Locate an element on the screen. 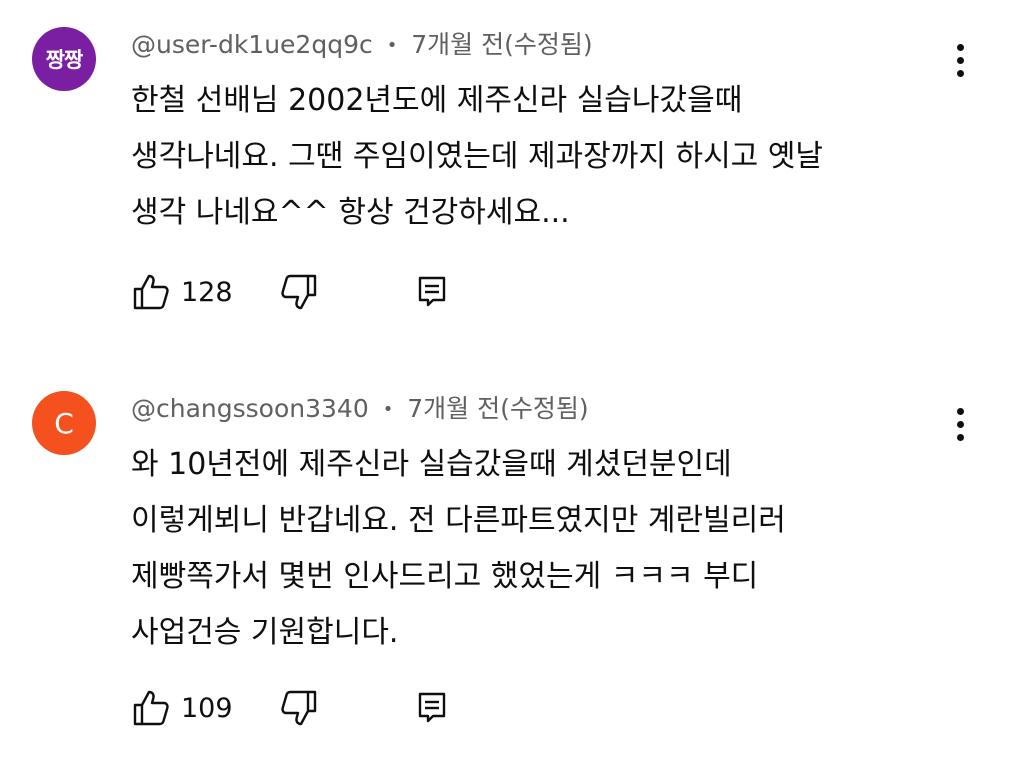  comment-meta: @user-dk1ue2qq9c • 7개월 전(수정됨) is located at coordinates (362, 45).